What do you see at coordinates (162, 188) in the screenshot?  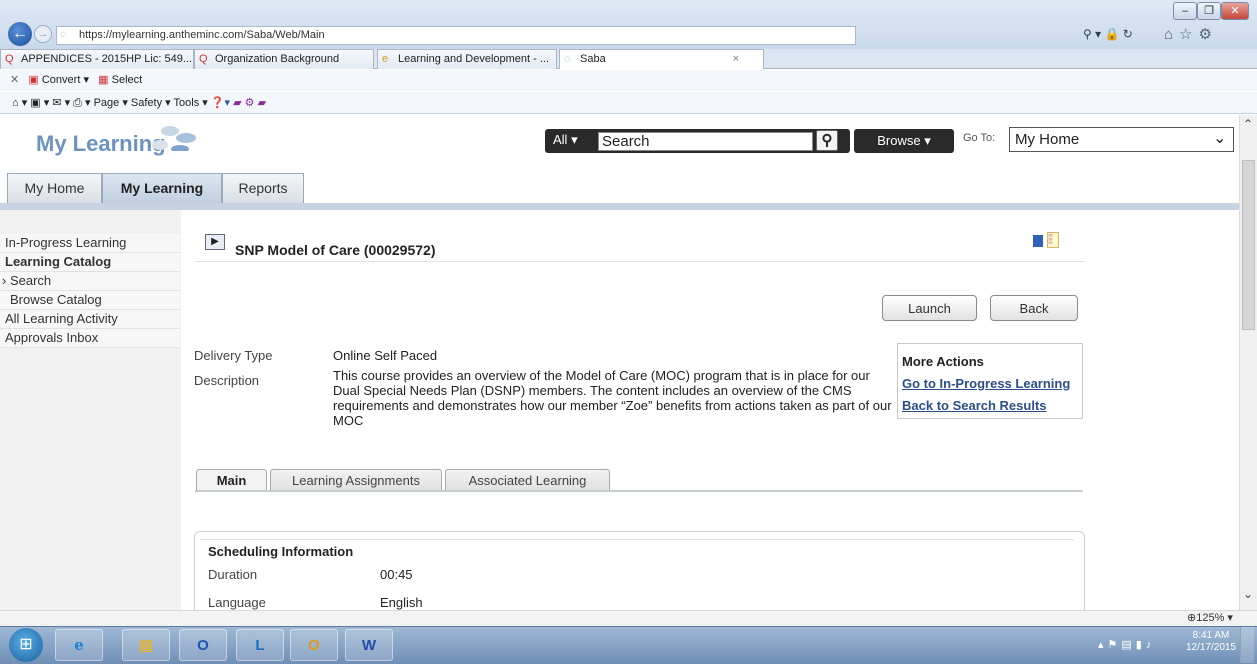 I see `tab-my-learning: My Learning` at bounding box center [162, 188].